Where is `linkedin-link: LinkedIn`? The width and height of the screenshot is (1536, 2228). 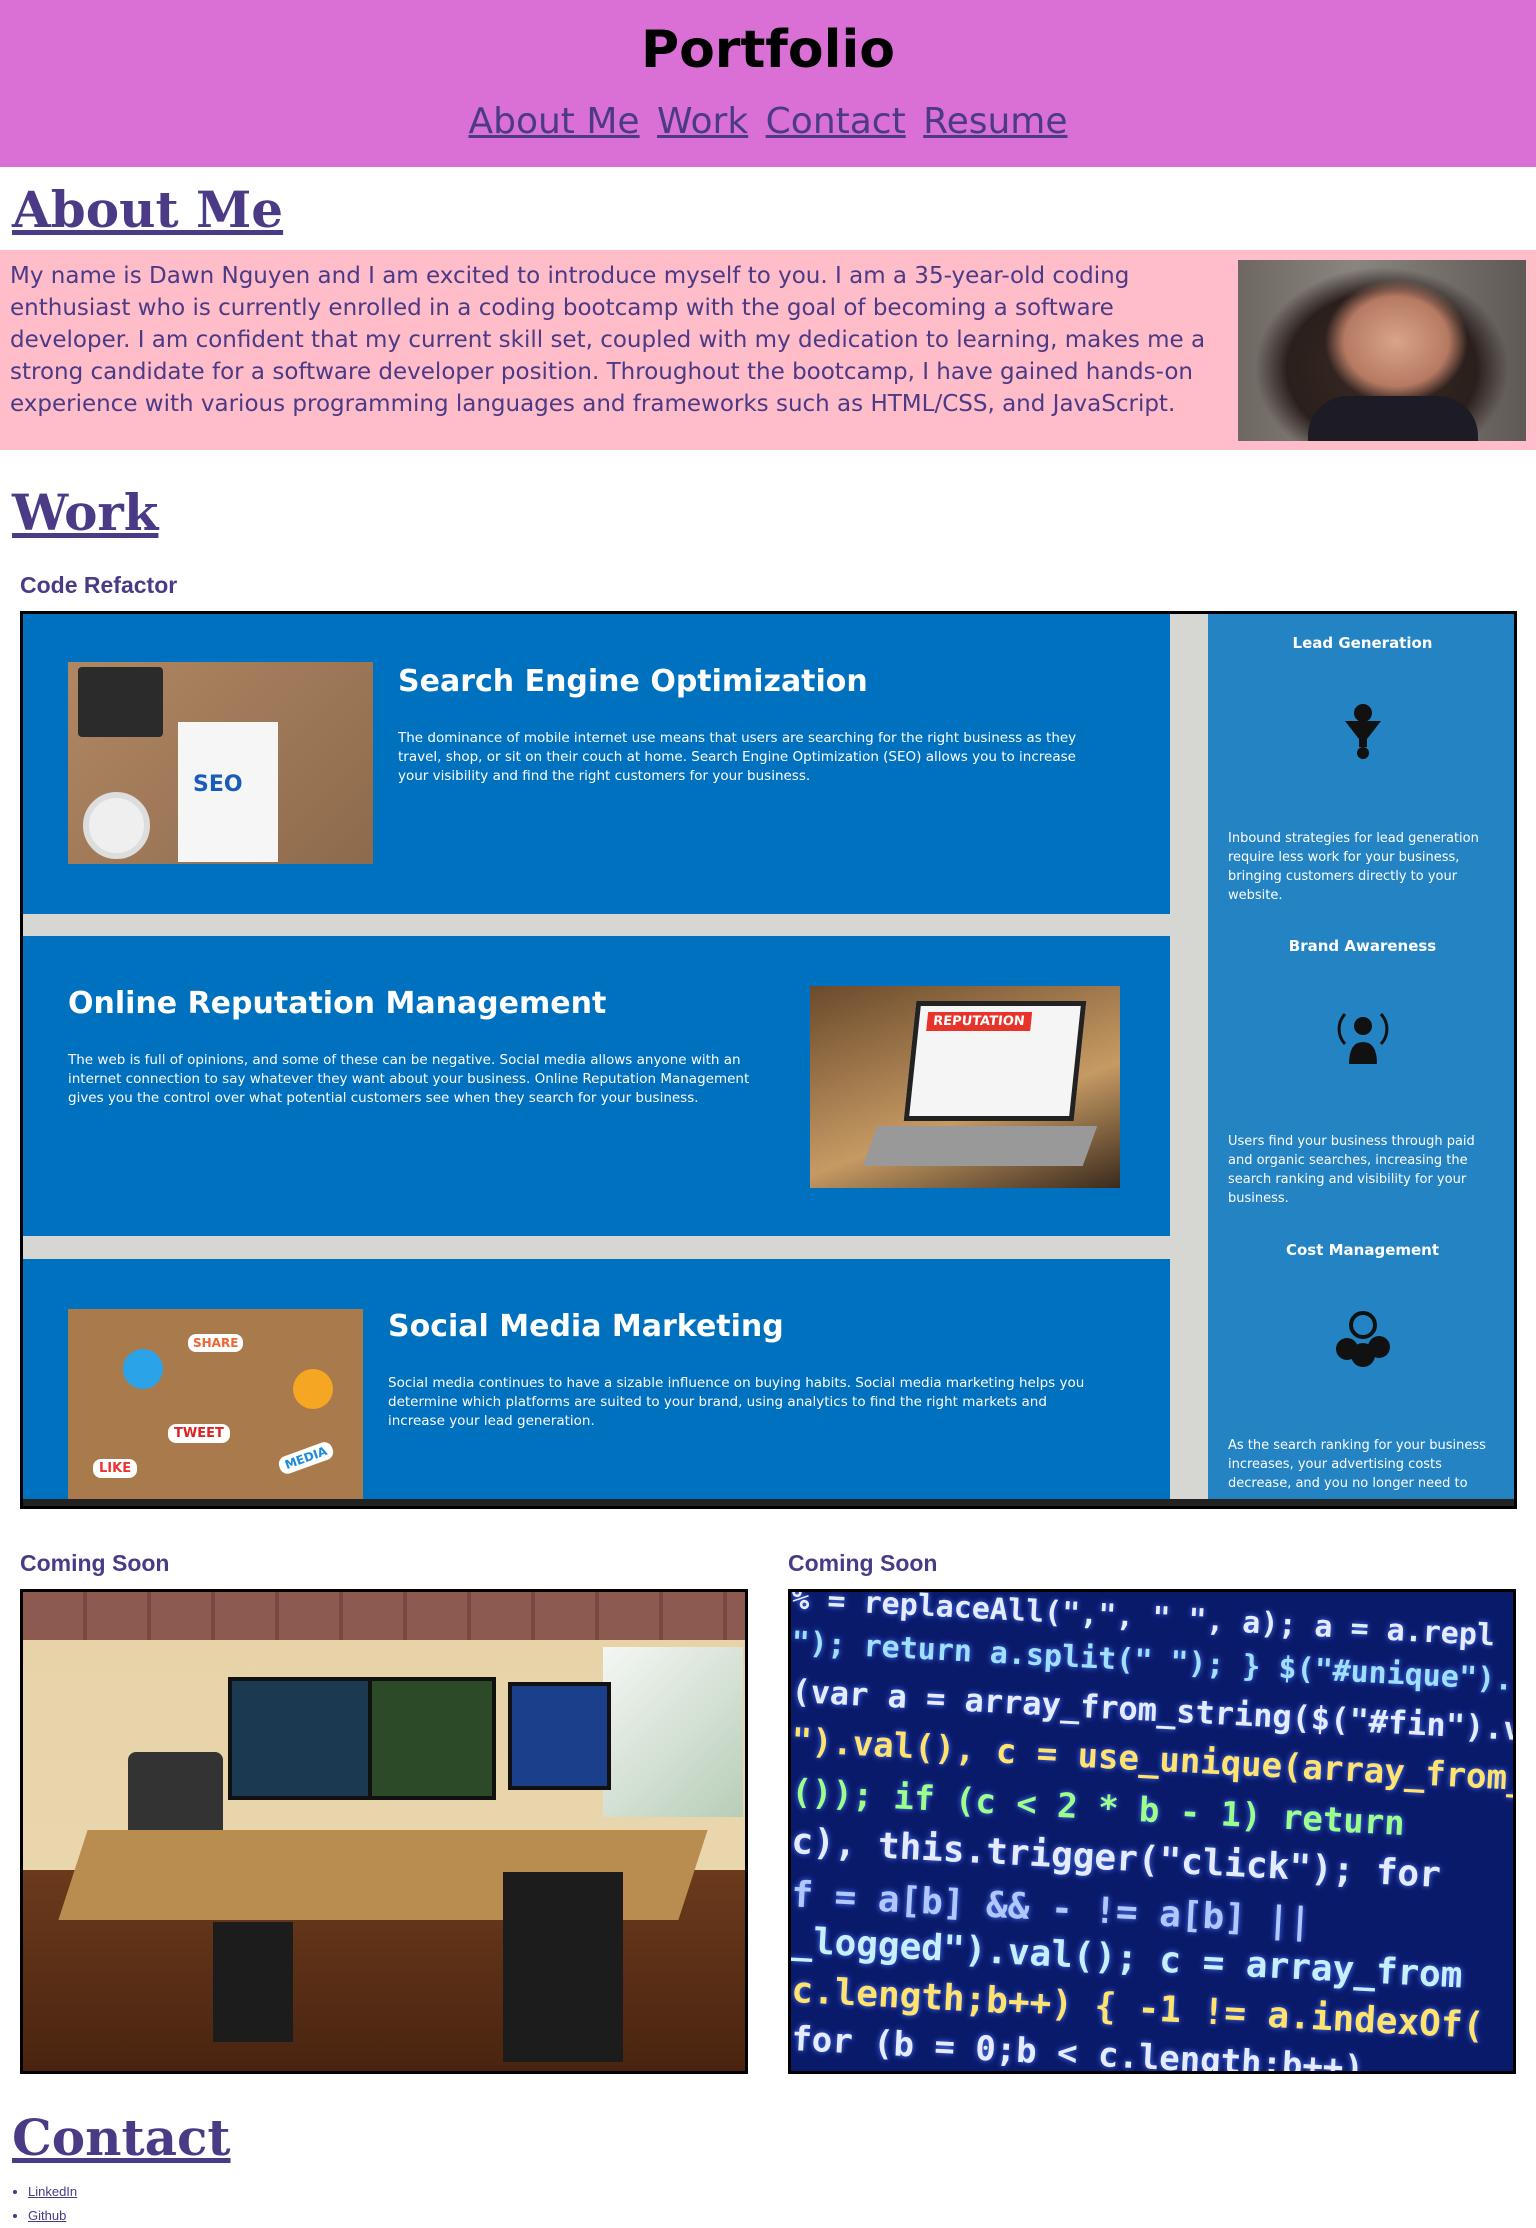
linkedin-link: LinkedIn is located at coordinates (52, 2191).